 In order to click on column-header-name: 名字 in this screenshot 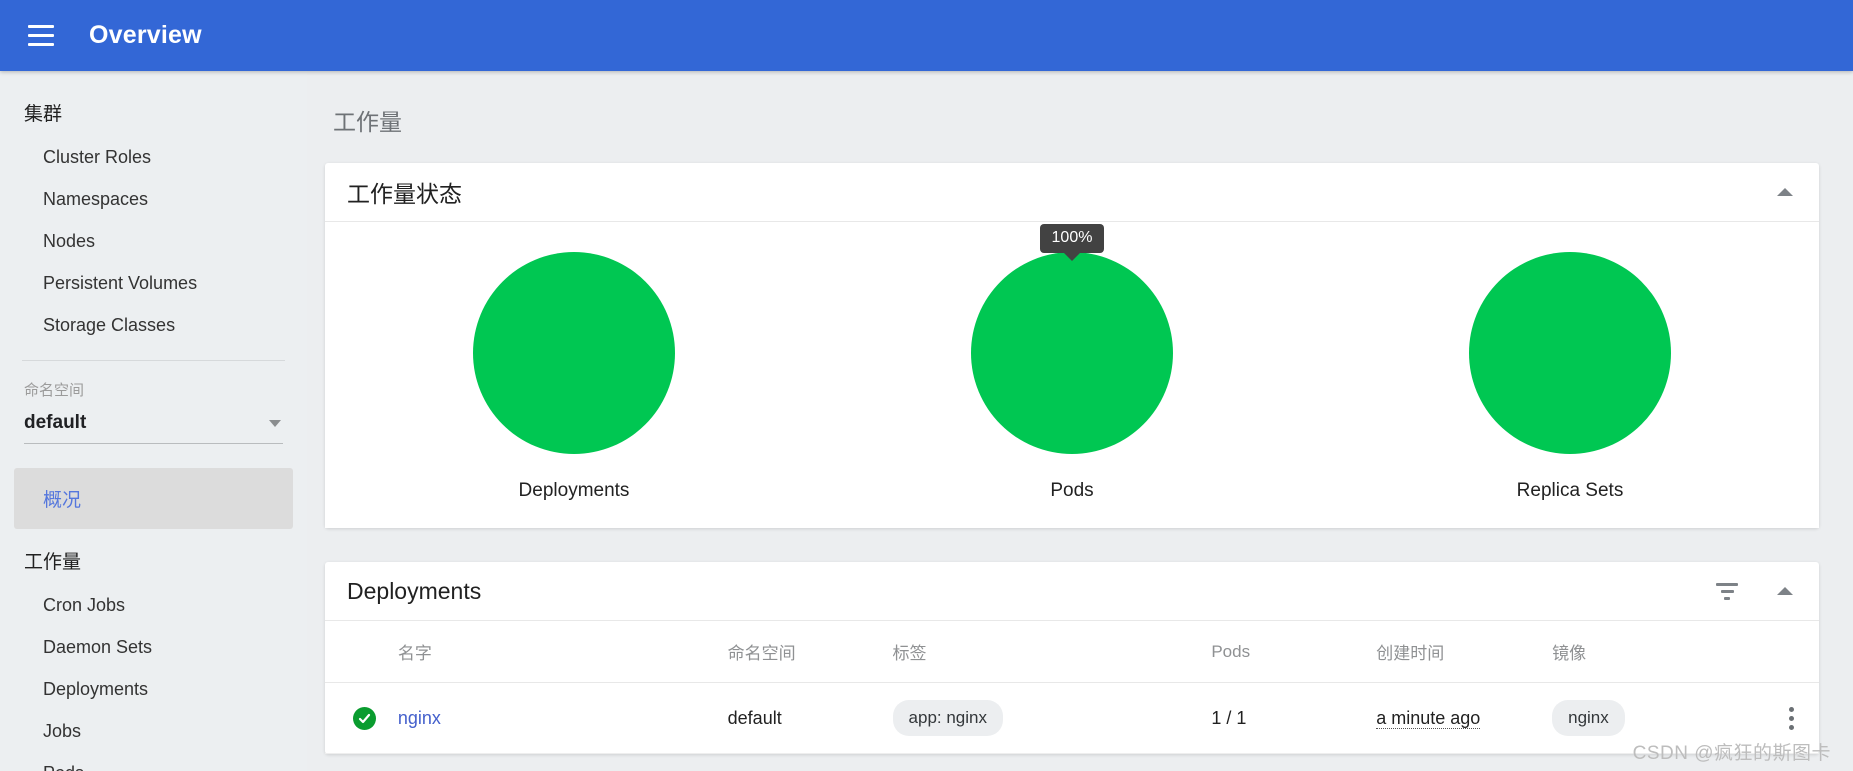, I will do `click(554, 652)`.